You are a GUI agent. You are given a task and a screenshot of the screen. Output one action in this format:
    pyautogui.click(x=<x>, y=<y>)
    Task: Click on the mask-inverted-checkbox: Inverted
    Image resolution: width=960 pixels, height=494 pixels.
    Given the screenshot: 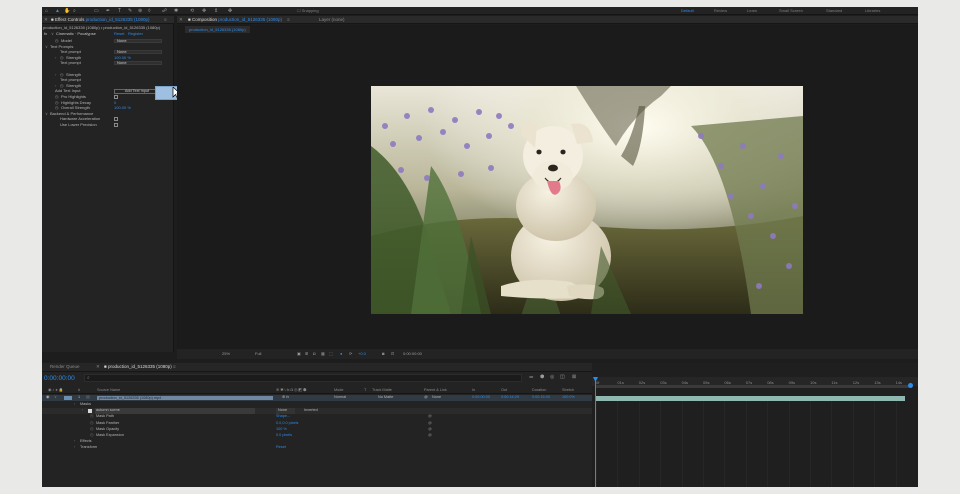 What is the action you would take?
    pyautogui.click(x=311, y=411)
    